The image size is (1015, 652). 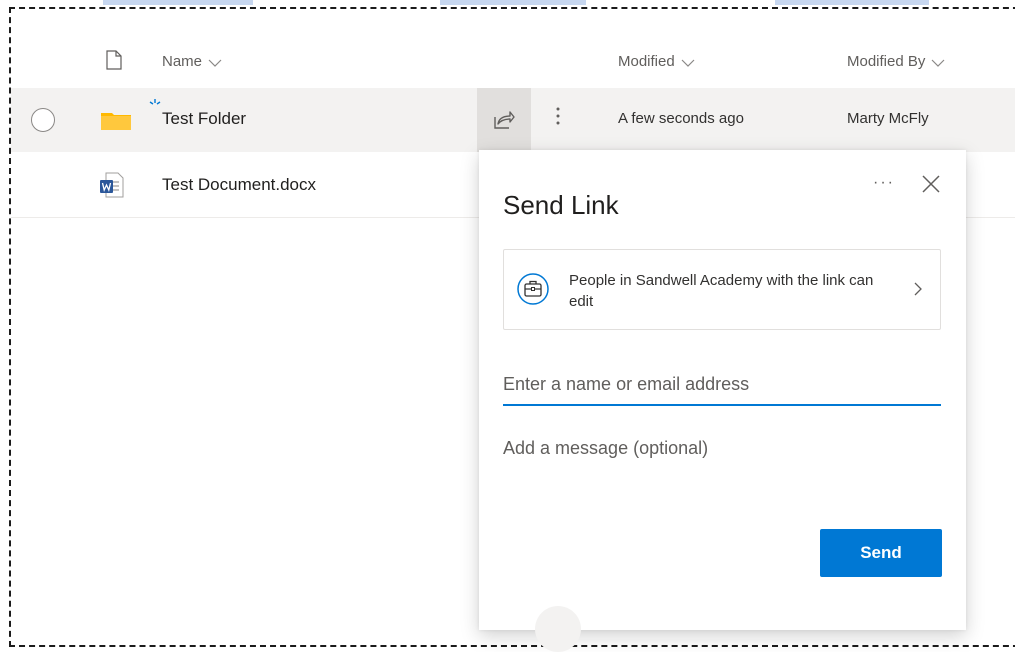 I want to click on folder-icon, so click(x=116, y=122).